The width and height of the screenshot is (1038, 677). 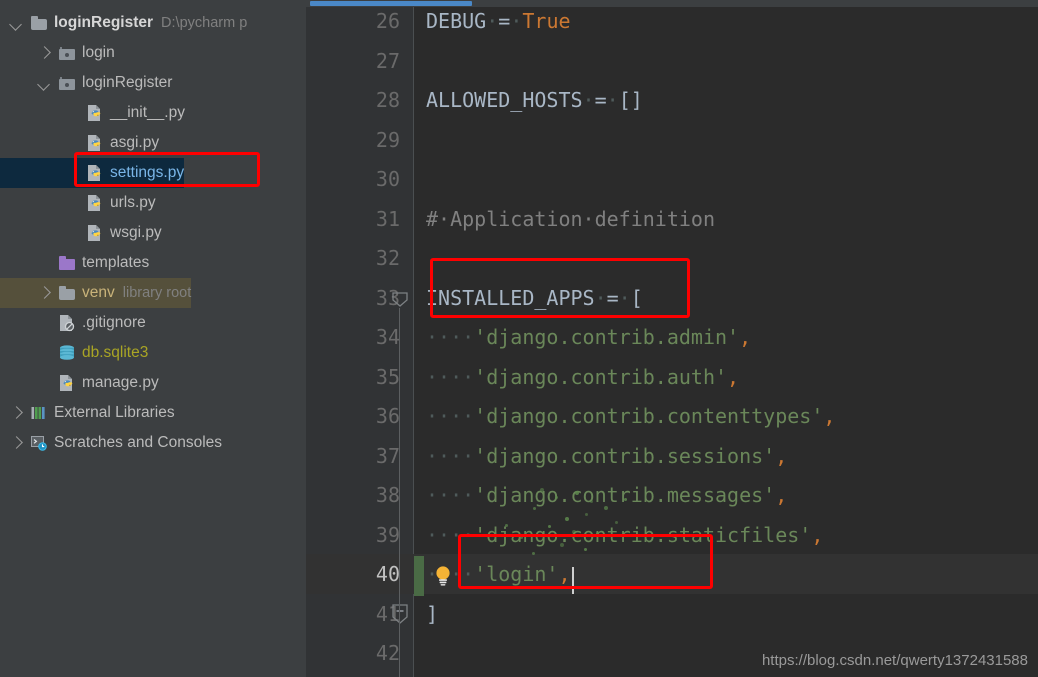 I want to click on code-line: 39 ····'django.contrib.staticfiles',, so click(x=672, y=535).